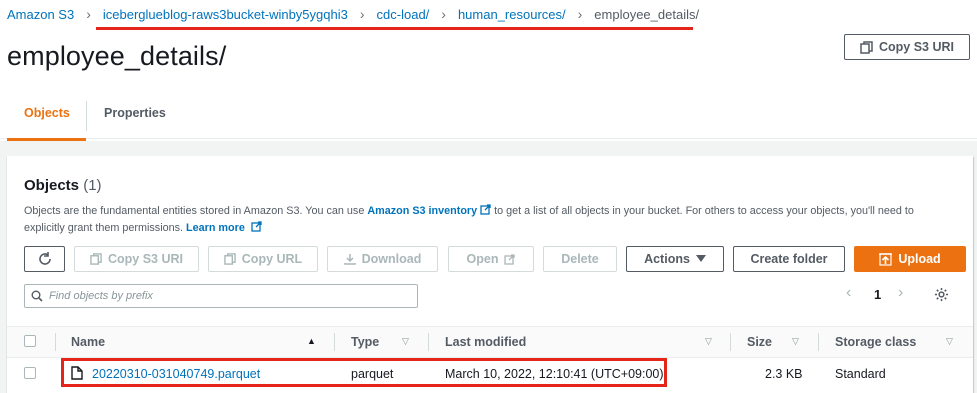  I want to click on sort-ascending-icon: ▲, so click(311, 341).